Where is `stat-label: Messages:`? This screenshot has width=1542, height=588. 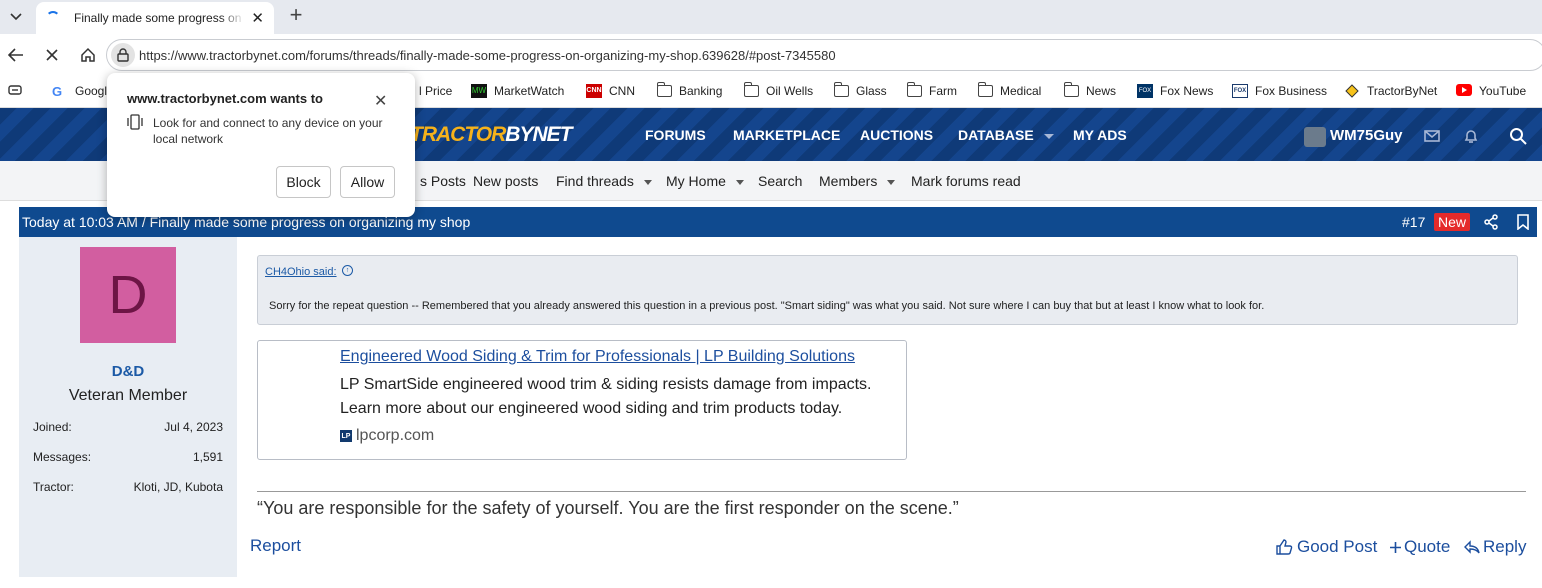
stat-label: Messages: is located at coordinates (62, 457).